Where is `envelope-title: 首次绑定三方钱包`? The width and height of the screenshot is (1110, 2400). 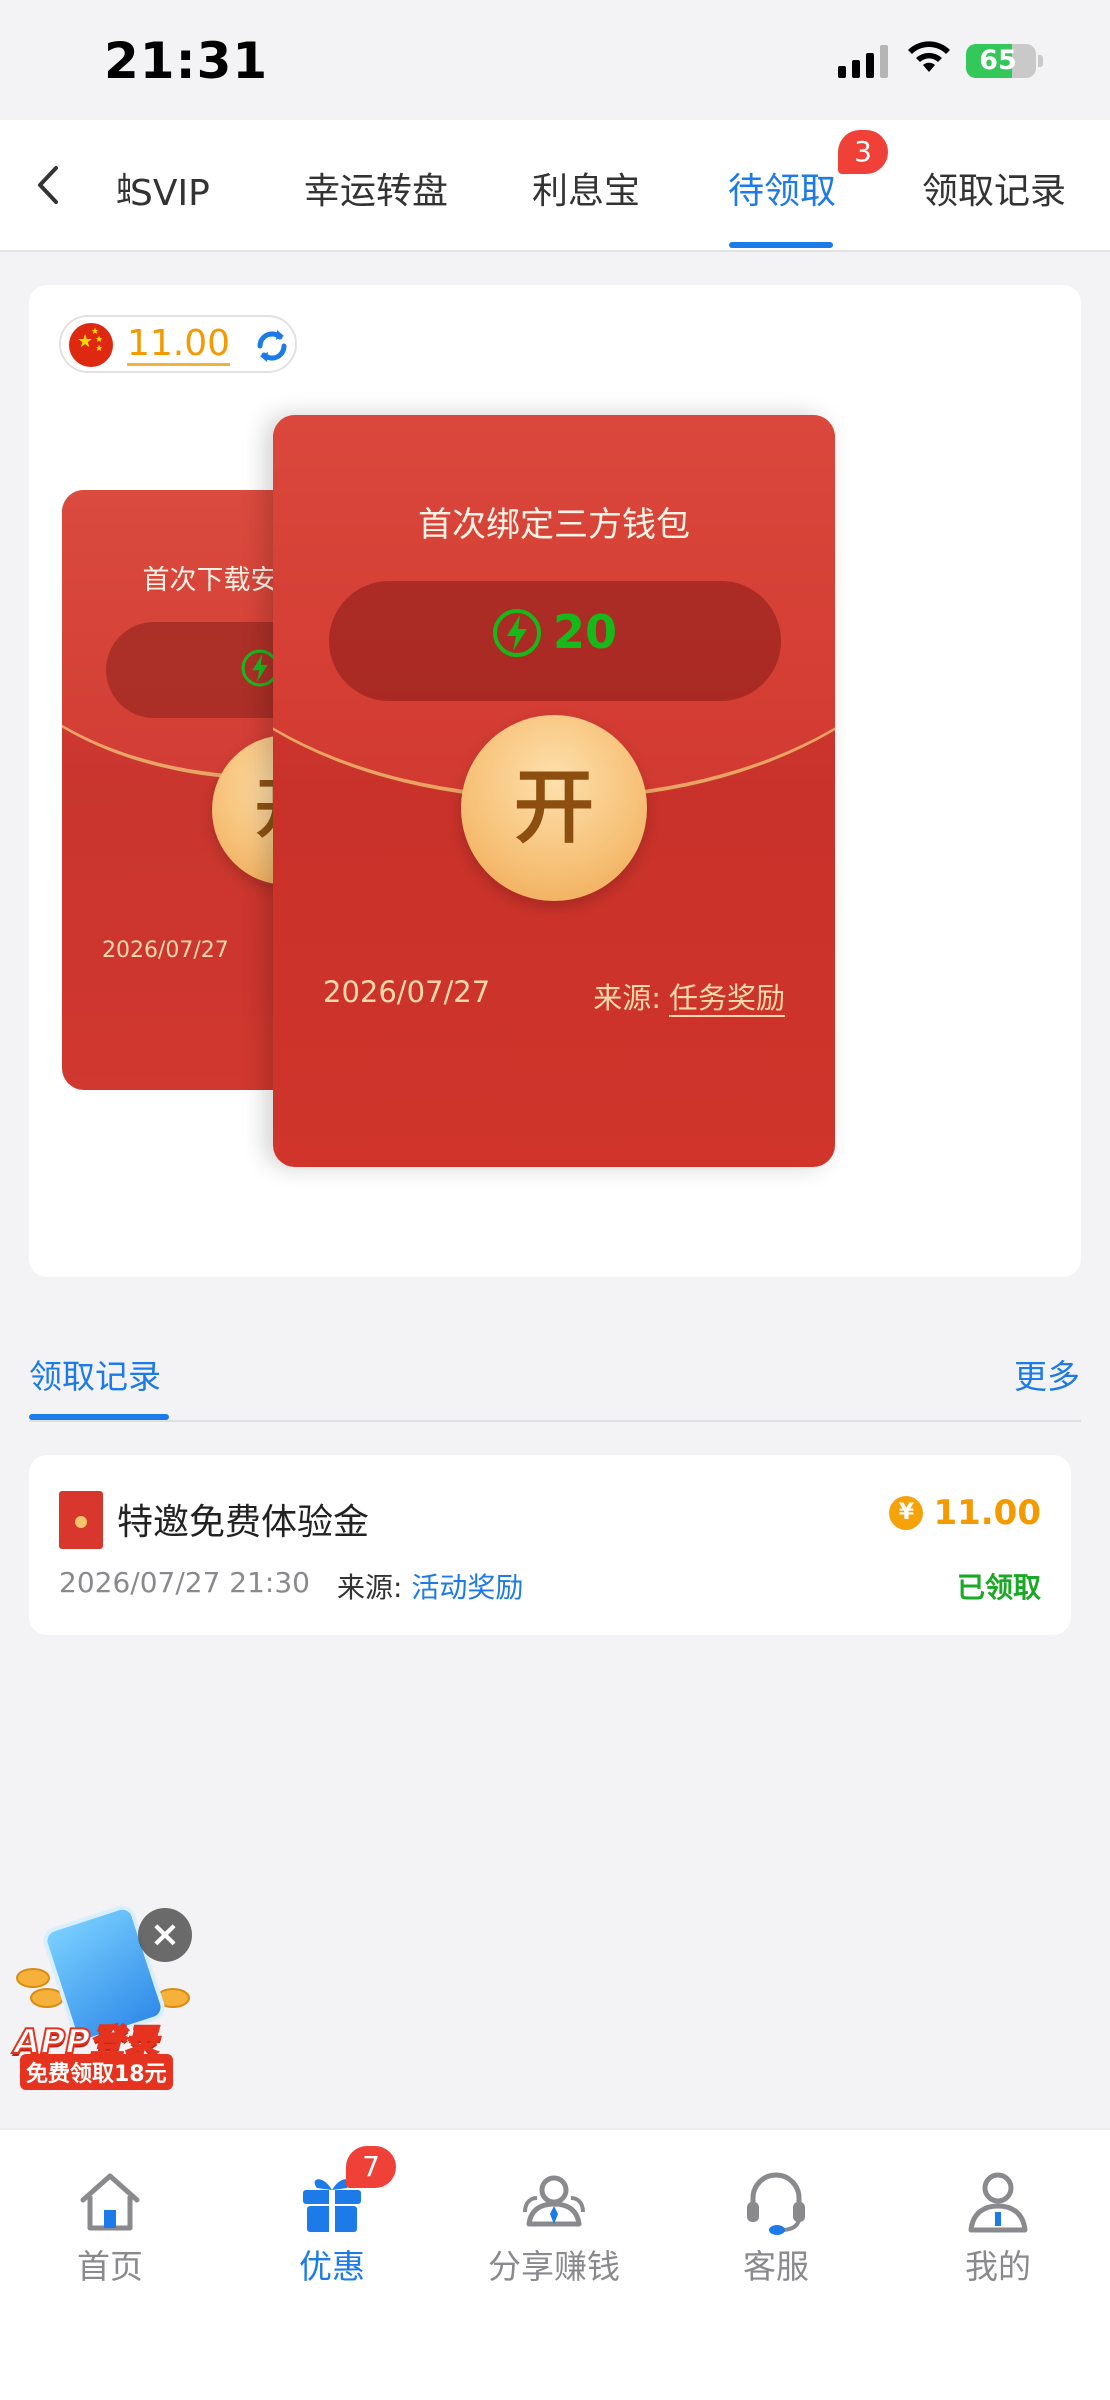
envelope-title: 首次绑定三方钱包 is located at coordinates (554, 525).